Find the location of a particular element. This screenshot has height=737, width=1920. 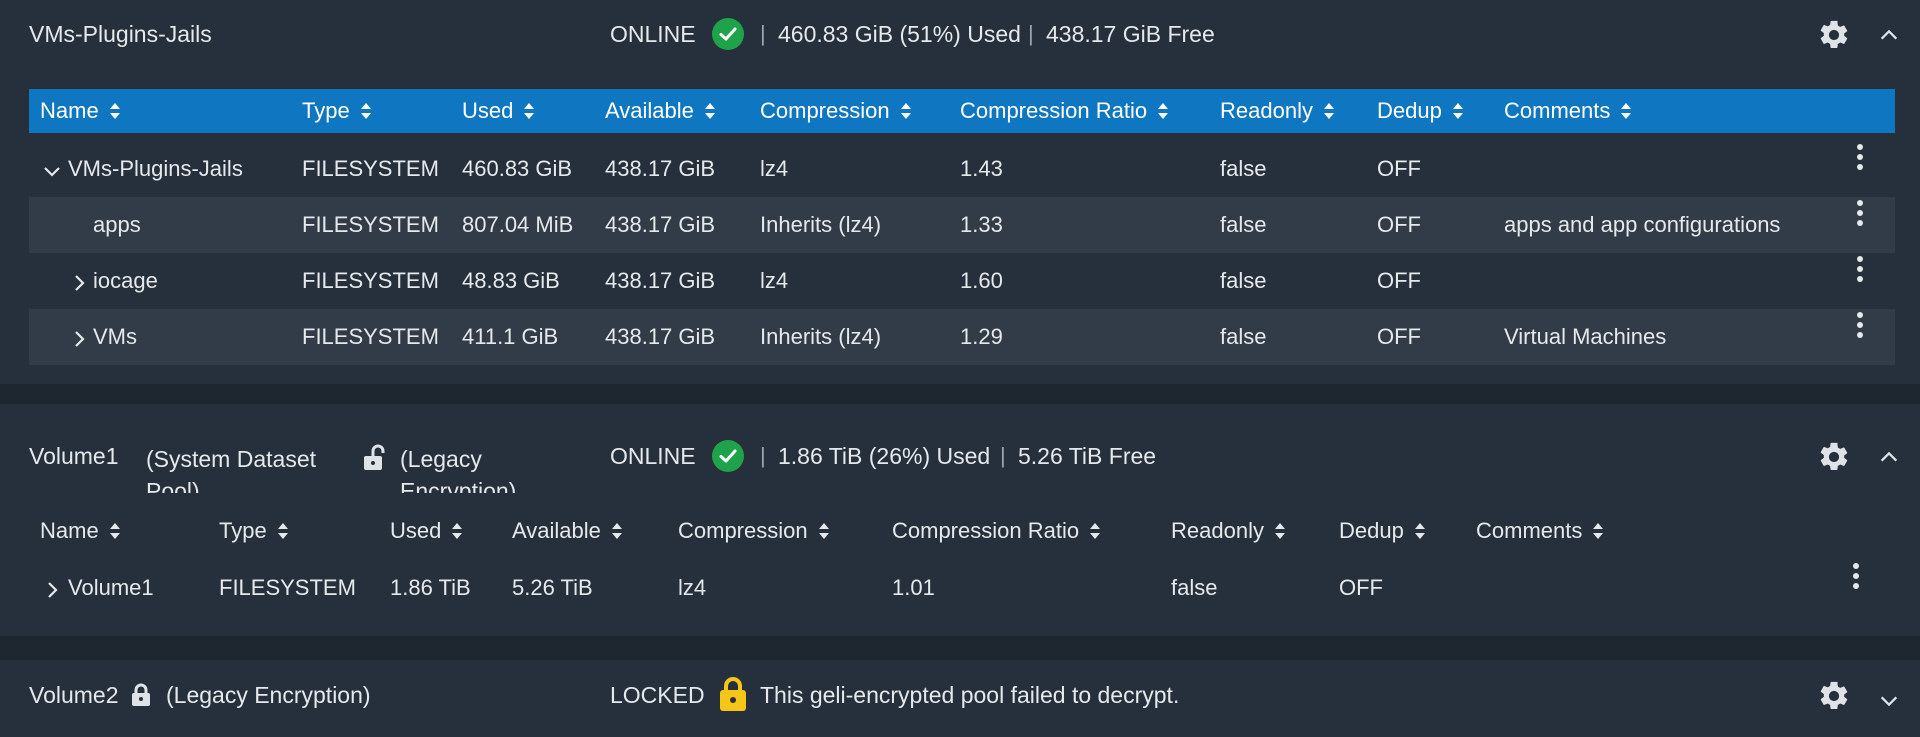

cell-compression-ratio: 1.33 is located at coordinates (981, 224).